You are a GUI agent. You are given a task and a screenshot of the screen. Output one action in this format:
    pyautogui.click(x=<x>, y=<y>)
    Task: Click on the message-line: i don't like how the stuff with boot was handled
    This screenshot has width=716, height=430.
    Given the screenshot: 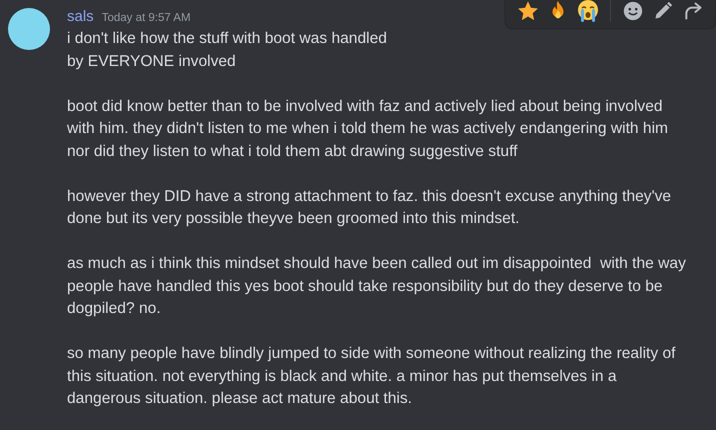 What is the action you would take?
    pyautogui.click(x=227, y=39)
    